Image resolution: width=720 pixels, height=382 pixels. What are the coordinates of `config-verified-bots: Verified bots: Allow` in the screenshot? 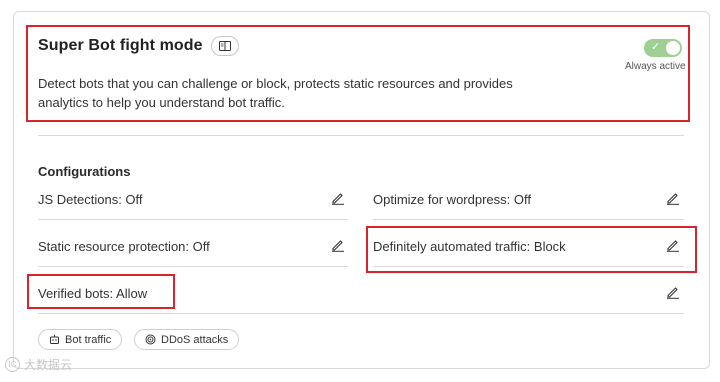 It's located at (93, 293).